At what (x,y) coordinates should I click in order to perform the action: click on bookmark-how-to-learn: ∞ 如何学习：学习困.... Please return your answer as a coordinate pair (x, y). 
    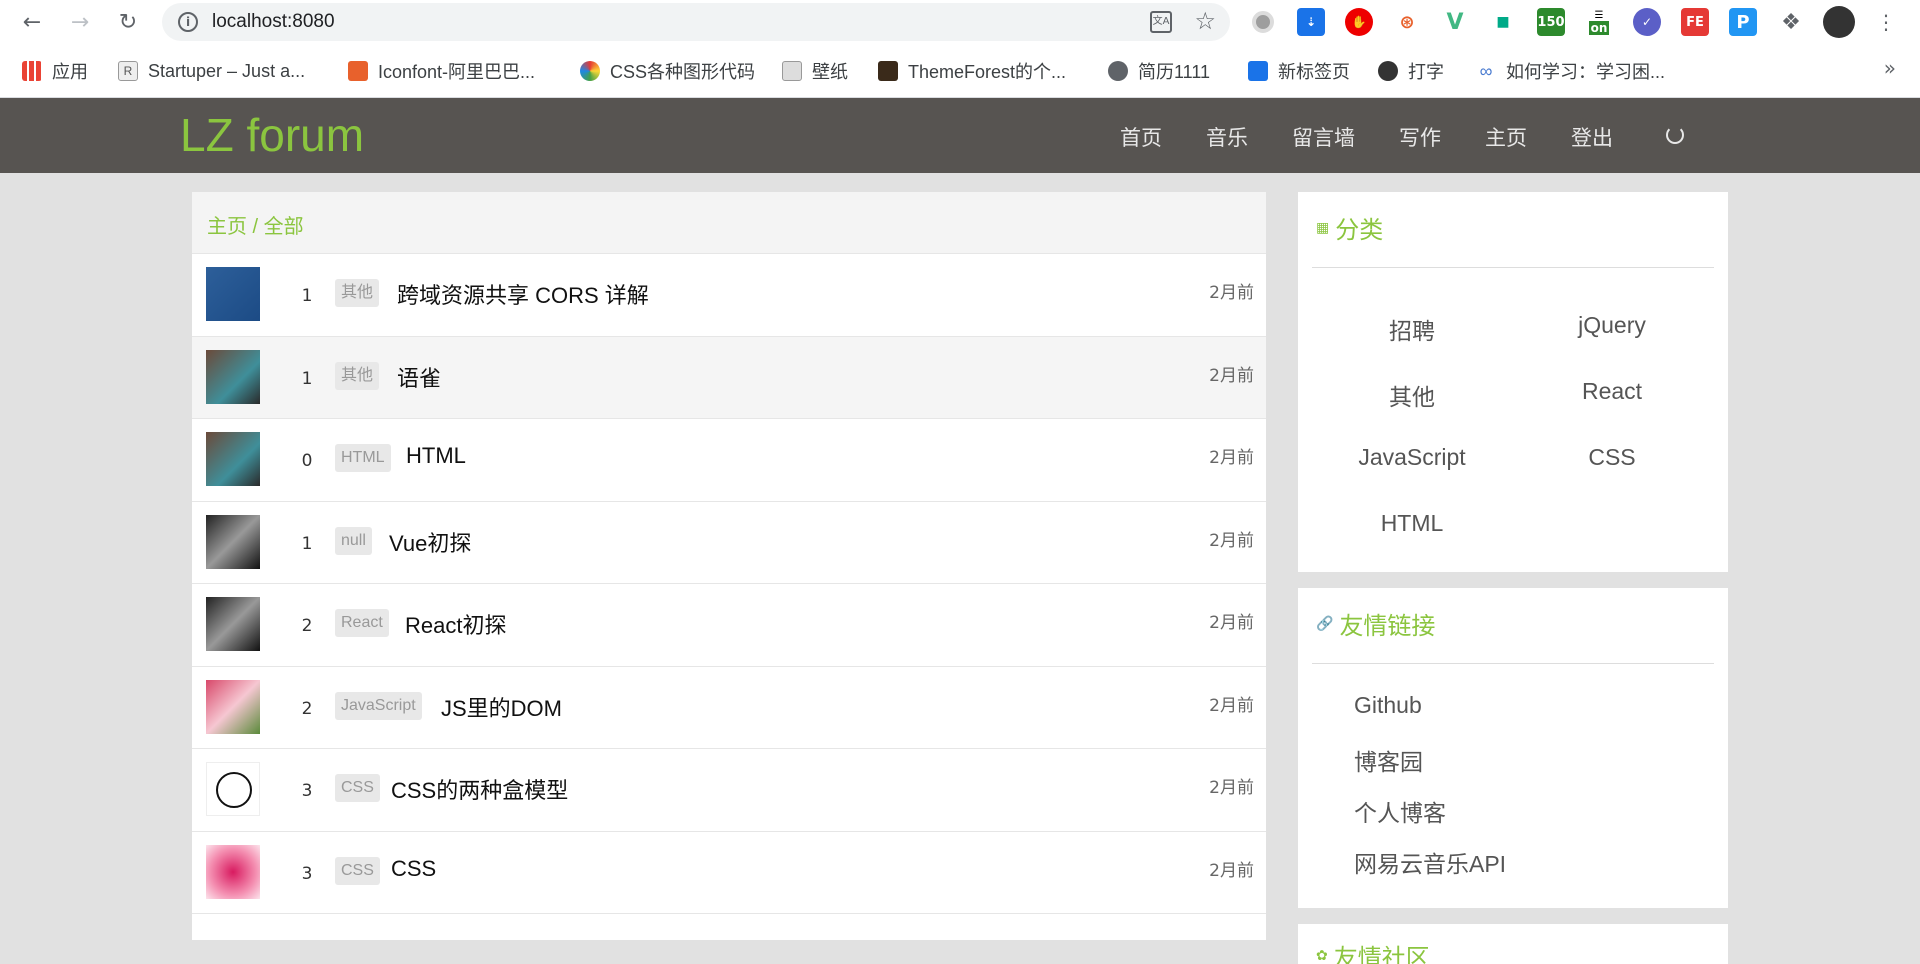
    Looking at the image, I should click on (1570, 71).